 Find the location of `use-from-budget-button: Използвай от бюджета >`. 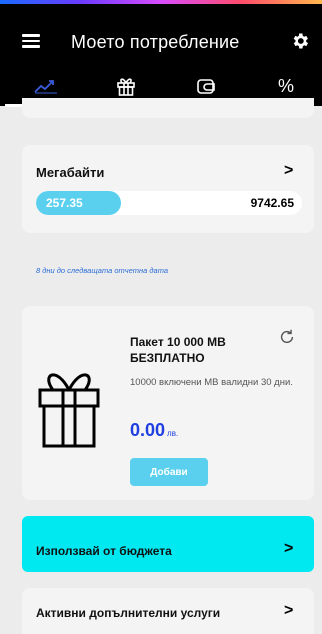

use-from-budget-button: Използвай от бюджета > is located at coordinates (168, 544).